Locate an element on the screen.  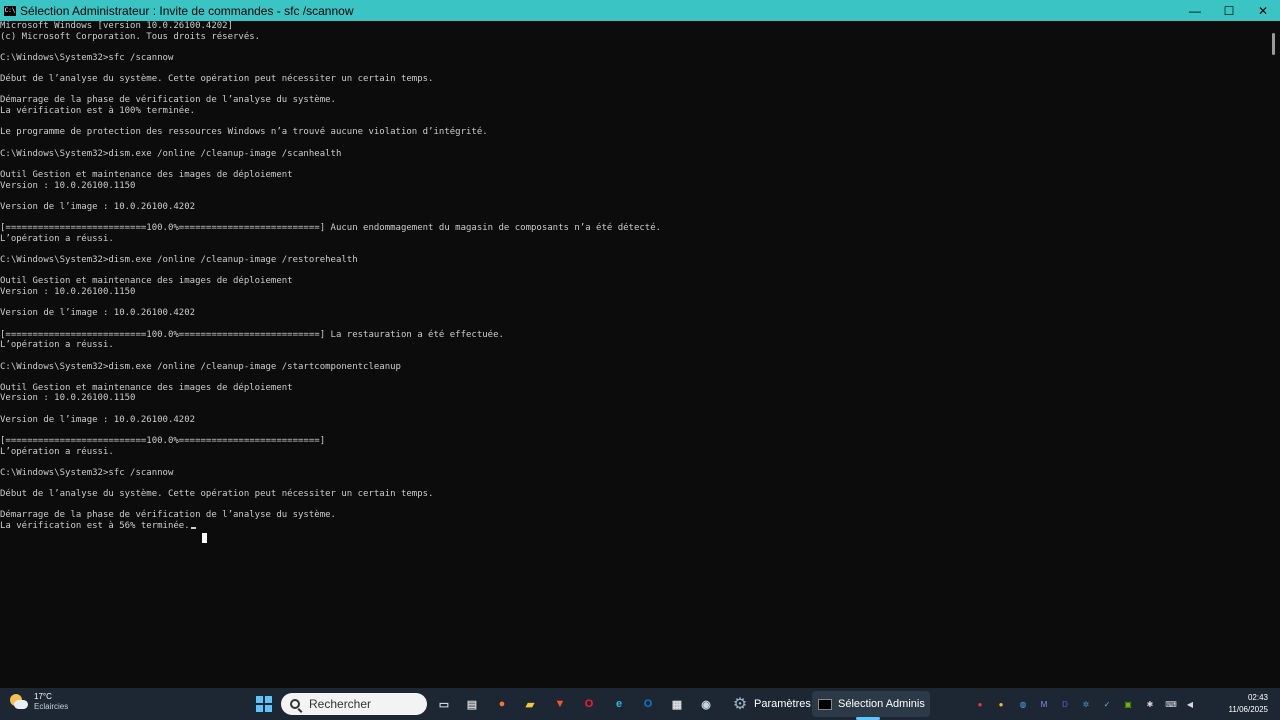
m-app-icon: M is located at coordinates (1044, 704).